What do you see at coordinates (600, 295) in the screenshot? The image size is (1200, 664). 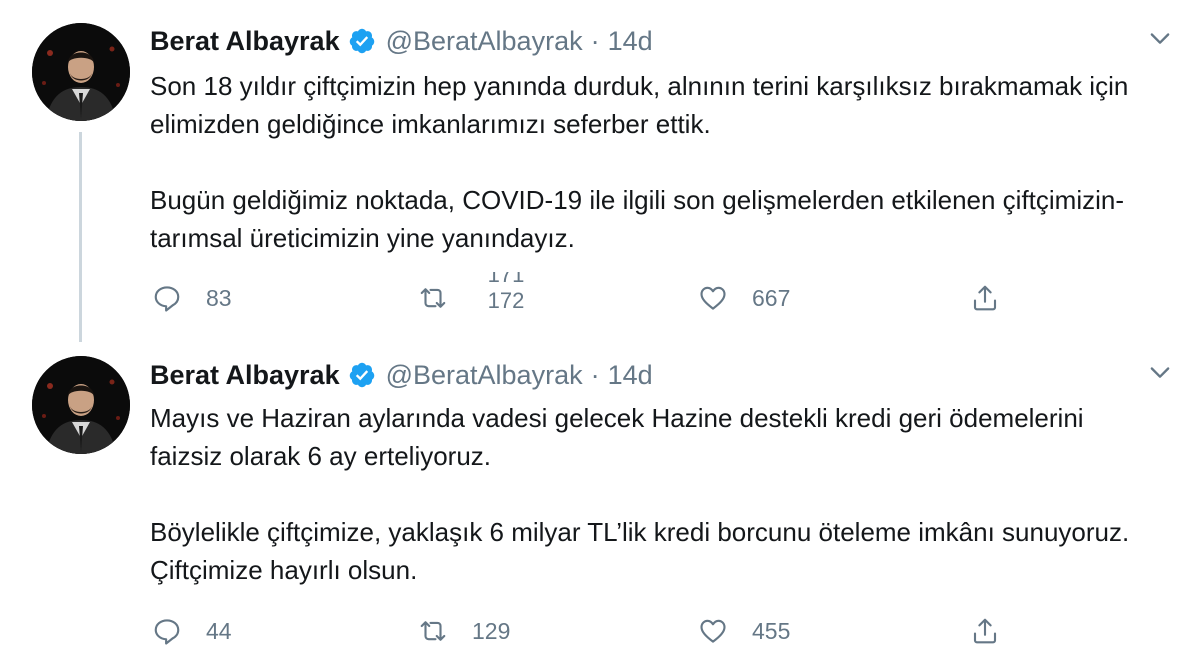 I see `tweet-actions: 83 171 172 667` at bounding box center [600, 295].